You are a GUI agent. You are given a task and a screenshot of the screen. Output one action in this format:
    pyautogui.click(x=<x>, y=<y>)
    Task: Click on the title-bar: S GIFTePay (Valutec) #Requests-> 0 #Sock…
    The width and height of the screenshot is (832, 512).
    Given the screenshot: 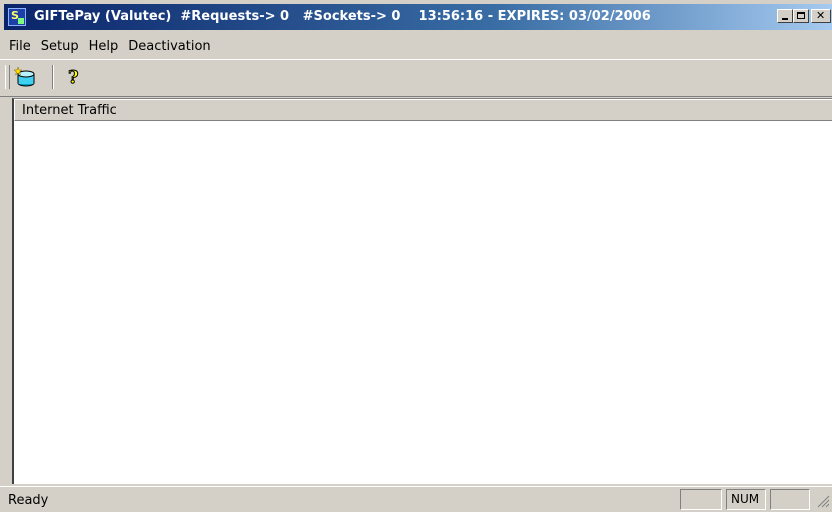 What is the action you would take?
    pyautogui.click(x=418, y=17)
    